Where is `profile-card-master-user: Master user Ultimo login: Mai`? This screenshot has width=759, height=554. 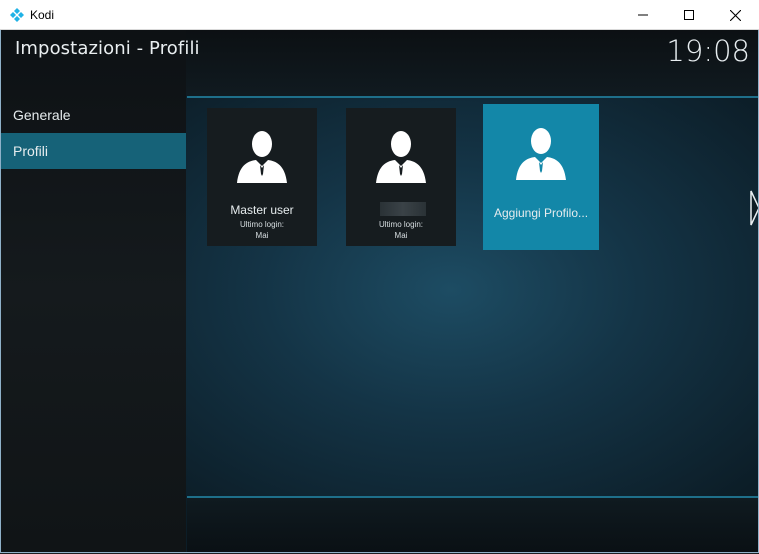
profile-card-master-user: Master user Ultimo login: Mai is located at coordinates (262, 177).